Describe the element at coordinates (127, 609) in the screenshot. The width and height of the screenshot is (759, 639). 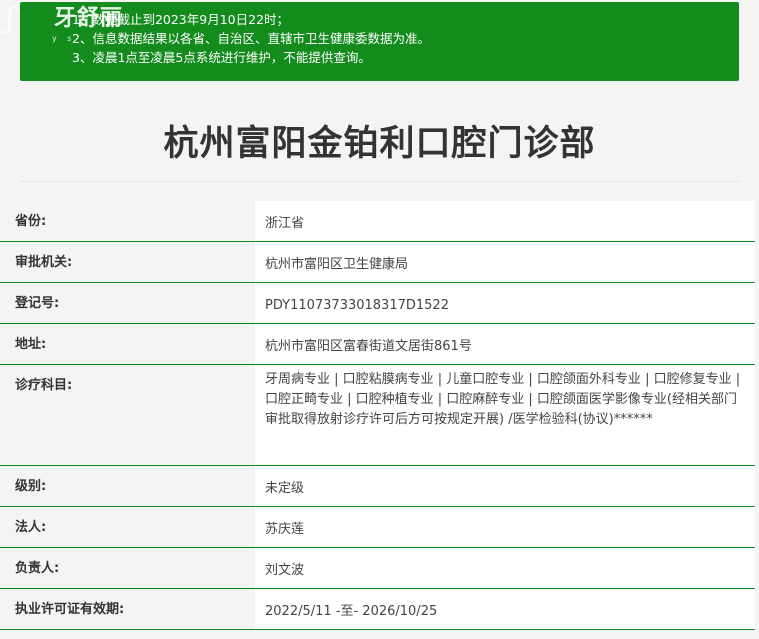
I see `row-label: 执业许可证有效期:` at that location.